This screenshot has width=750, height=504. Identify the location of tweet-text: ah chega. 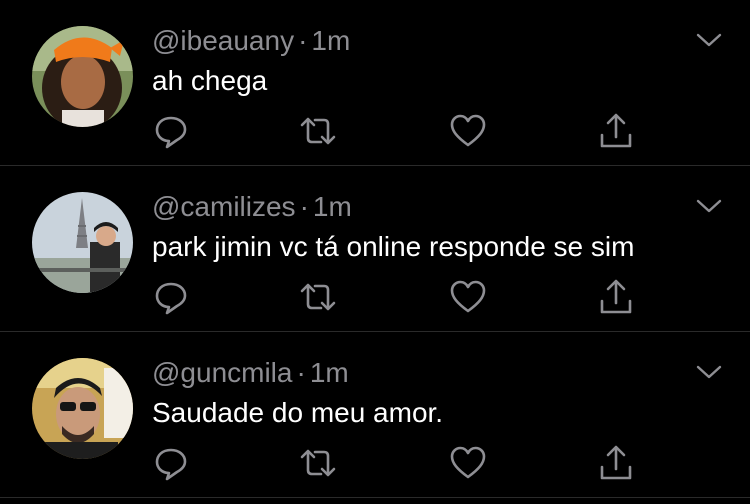
(210, 80).